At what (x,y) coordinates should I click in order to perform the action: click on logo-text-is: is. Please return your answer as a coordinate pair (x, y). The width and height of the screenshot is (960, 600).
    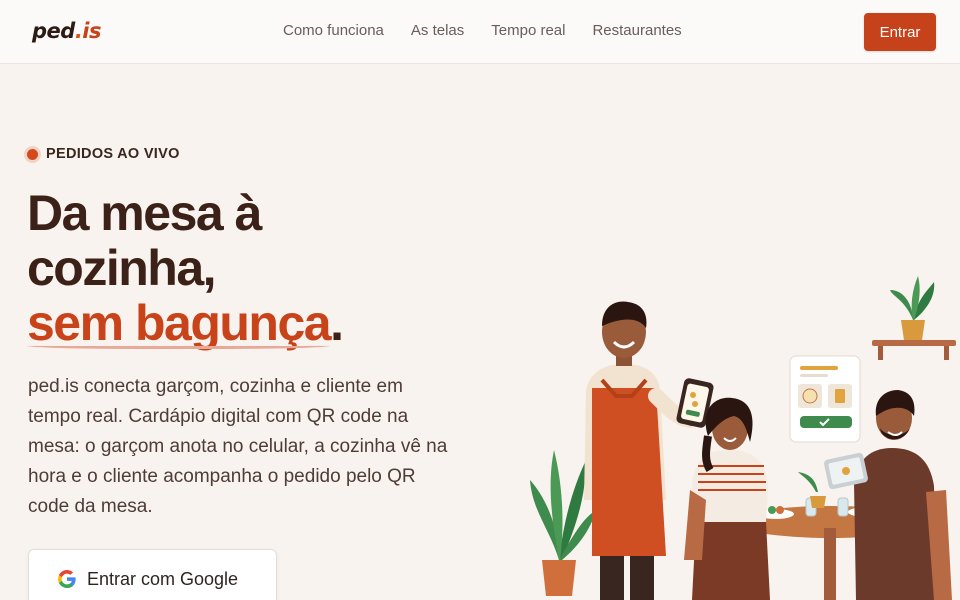
    Looking at the image, I should click on (91, 31).